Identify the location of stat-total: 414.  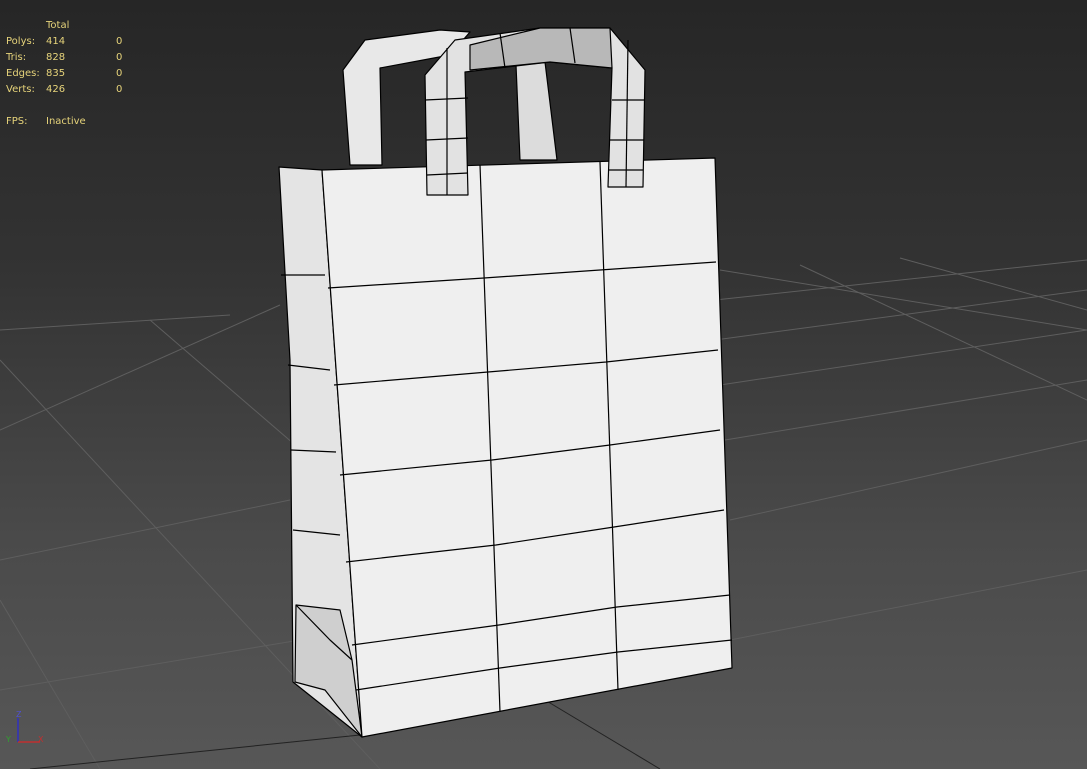
(56, 41).